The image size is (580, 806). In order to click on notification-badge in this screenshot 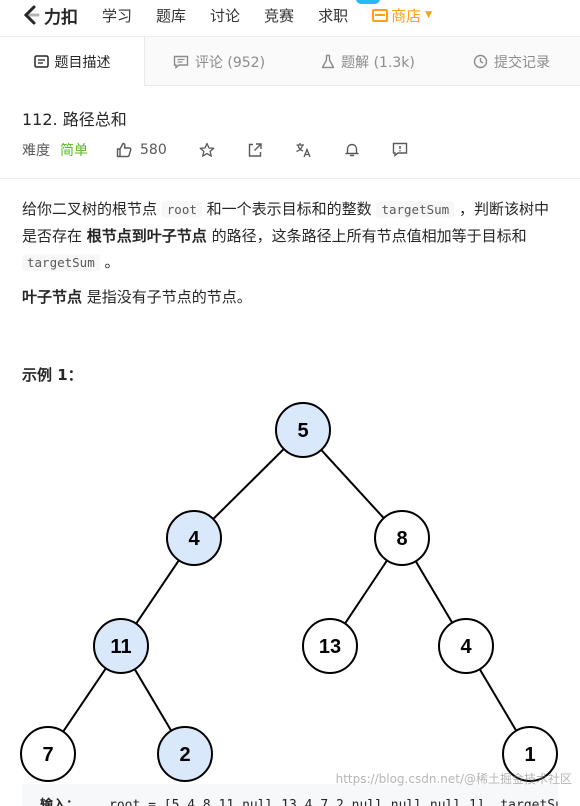, I will do `click(368, 2)`.